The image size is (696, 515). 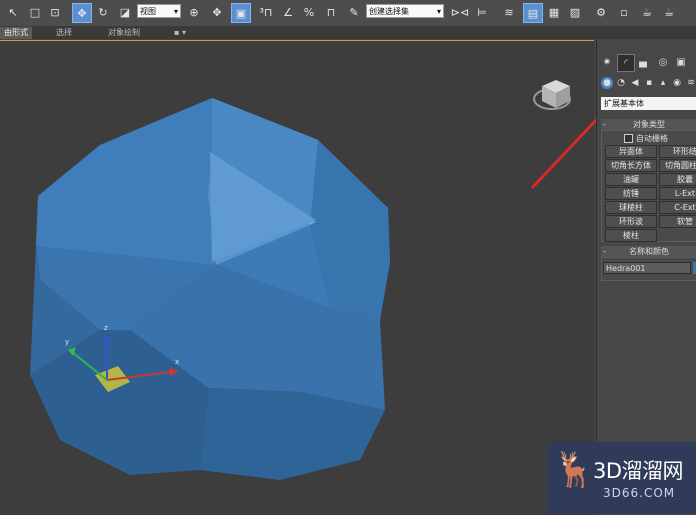 I want to click on create-subcategories: ● ◔ ◀ ▪ ▴ ◉ ≋, so click(x=647, y=85).